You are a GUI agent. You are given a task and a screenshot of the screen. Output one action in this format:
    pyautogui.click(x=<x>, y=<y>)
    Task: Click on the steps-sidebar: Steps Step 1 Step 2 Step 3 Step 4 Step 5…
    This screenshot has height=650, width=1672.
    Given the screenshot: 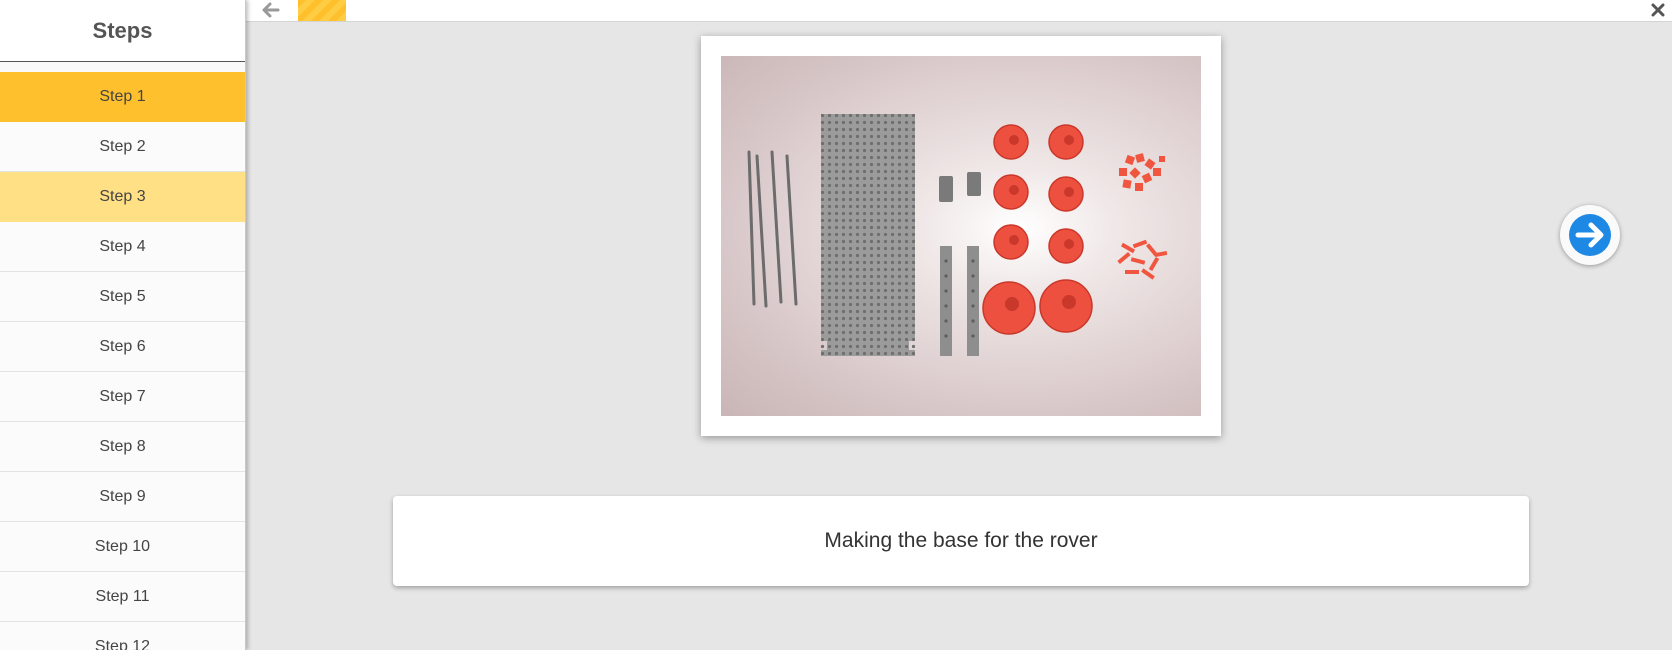 What is the action you would take?
    pyautogui.click(x=123, y=325)
    